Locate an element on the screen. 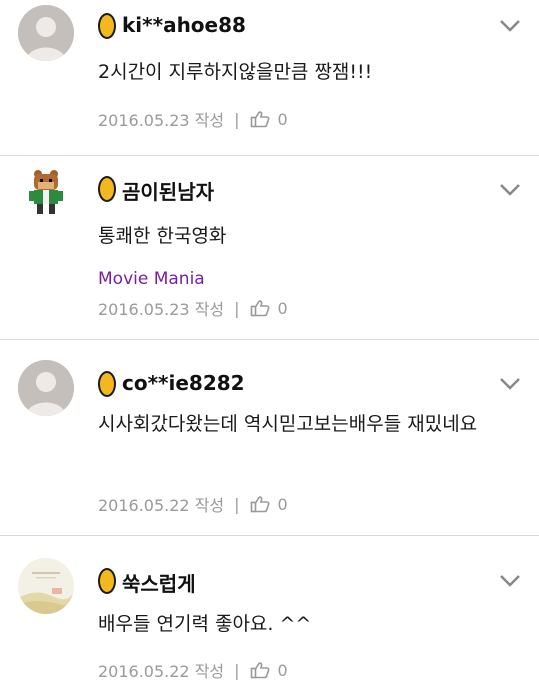  nickname: ki**ahoe88 is located at coordinates (184, 25).